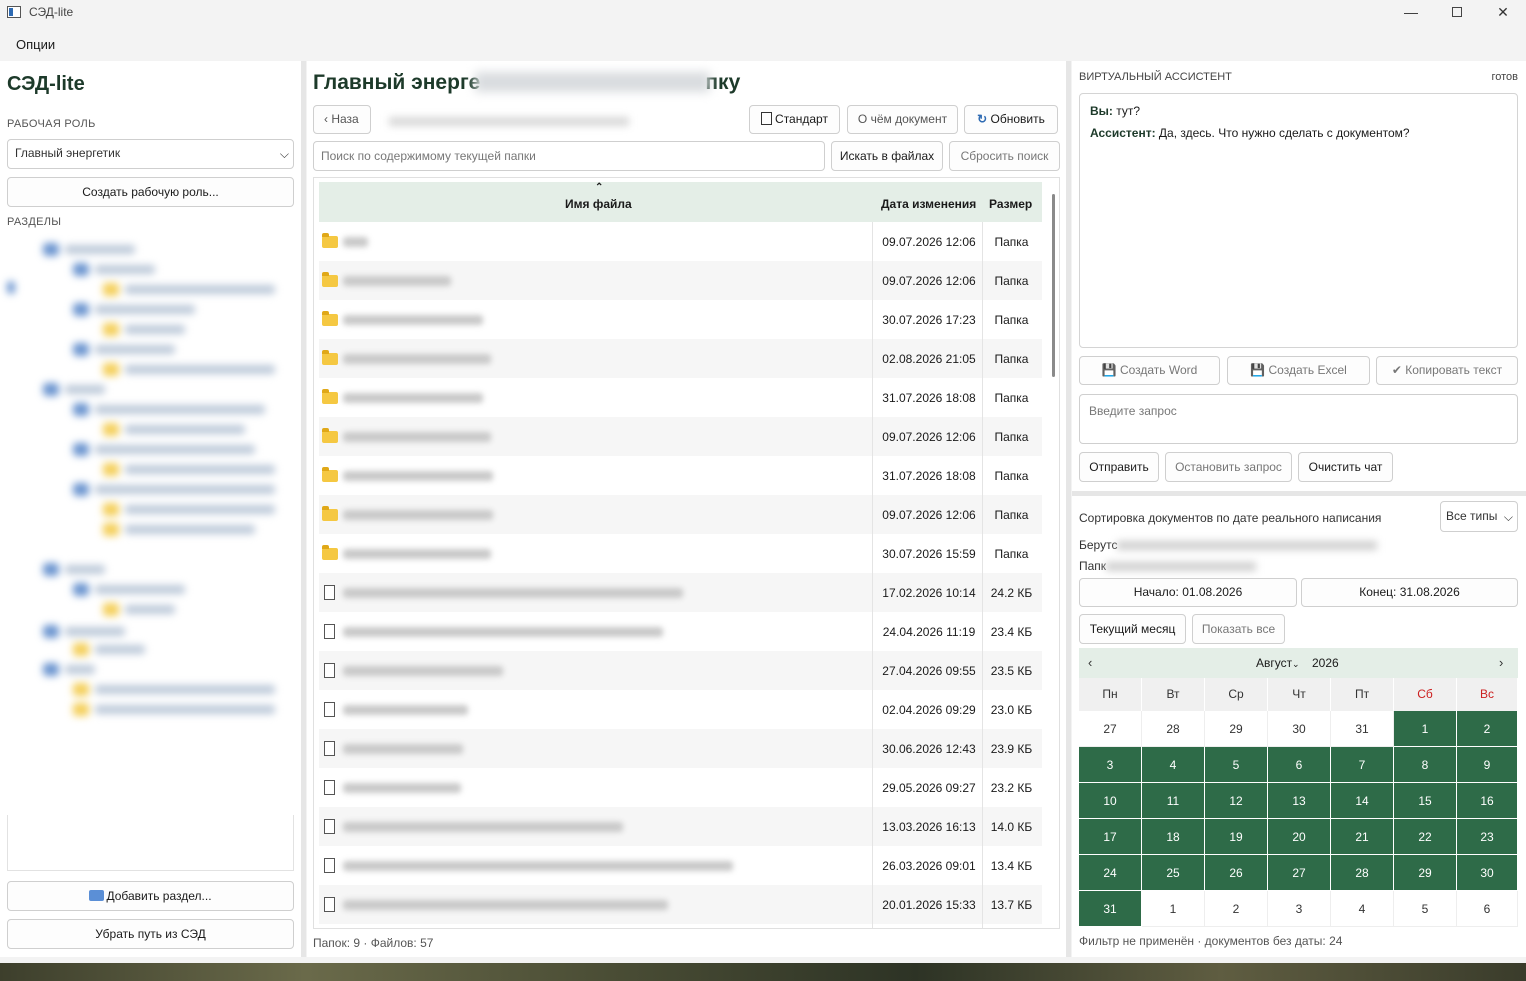 This screenshot has height=981, width=1526. What do you see at coordinates (680, 319) in the screenshot?
I see `table-row: 30.07.2026 17:23 Папка` at bounding box center [680, 319].